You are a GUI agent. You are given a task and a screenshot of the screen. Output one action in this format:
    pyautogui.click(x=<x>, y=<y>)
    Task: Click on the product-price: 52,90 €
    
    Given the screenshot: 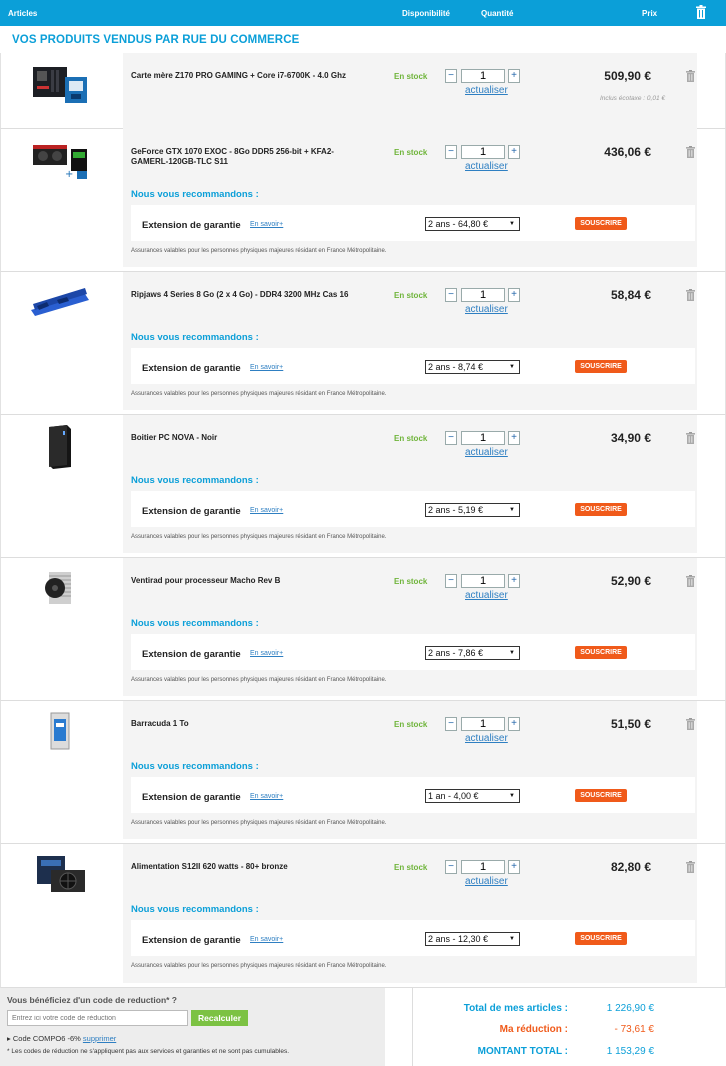 What is the action you would take?
    pyautogui.click(x=630, y=581)
    